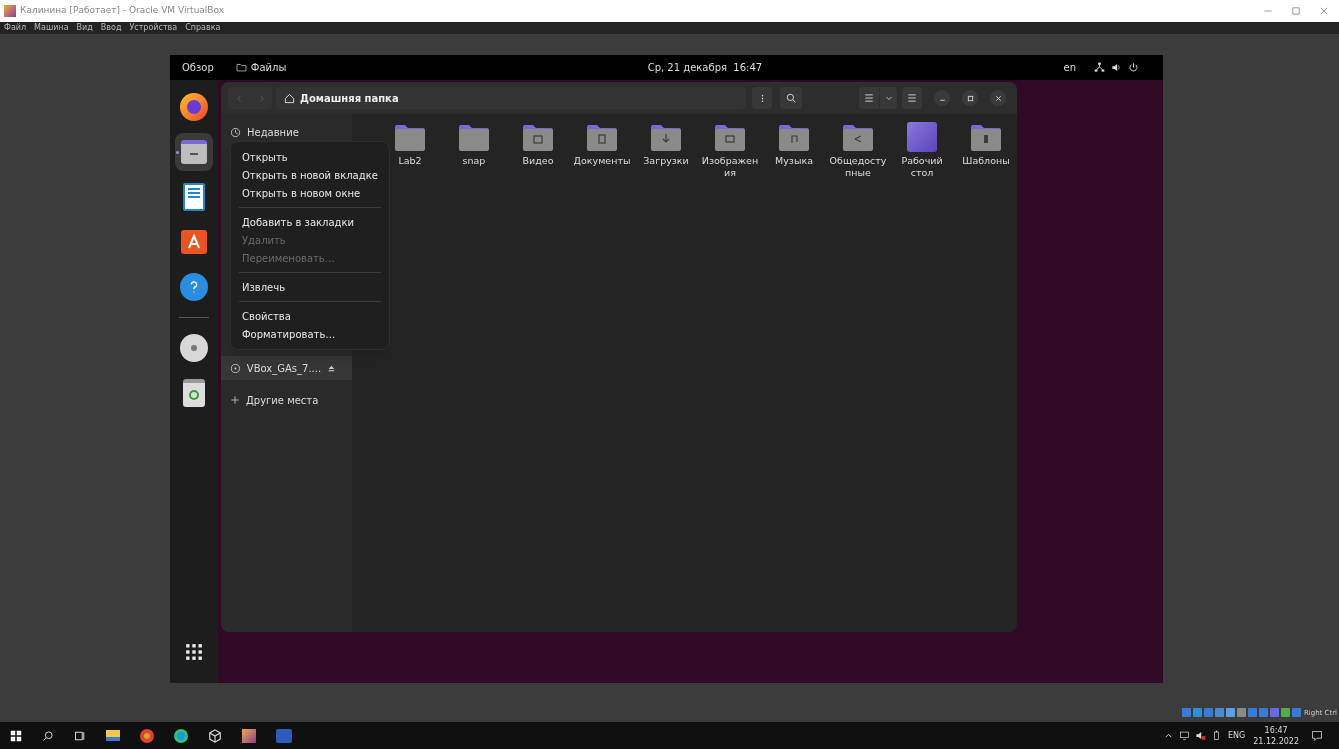 This screenshot has height=749, width=1339. Describe the element at coordinates (84, 28) in the screenshot. I see `menu-item: Вид` at that location.